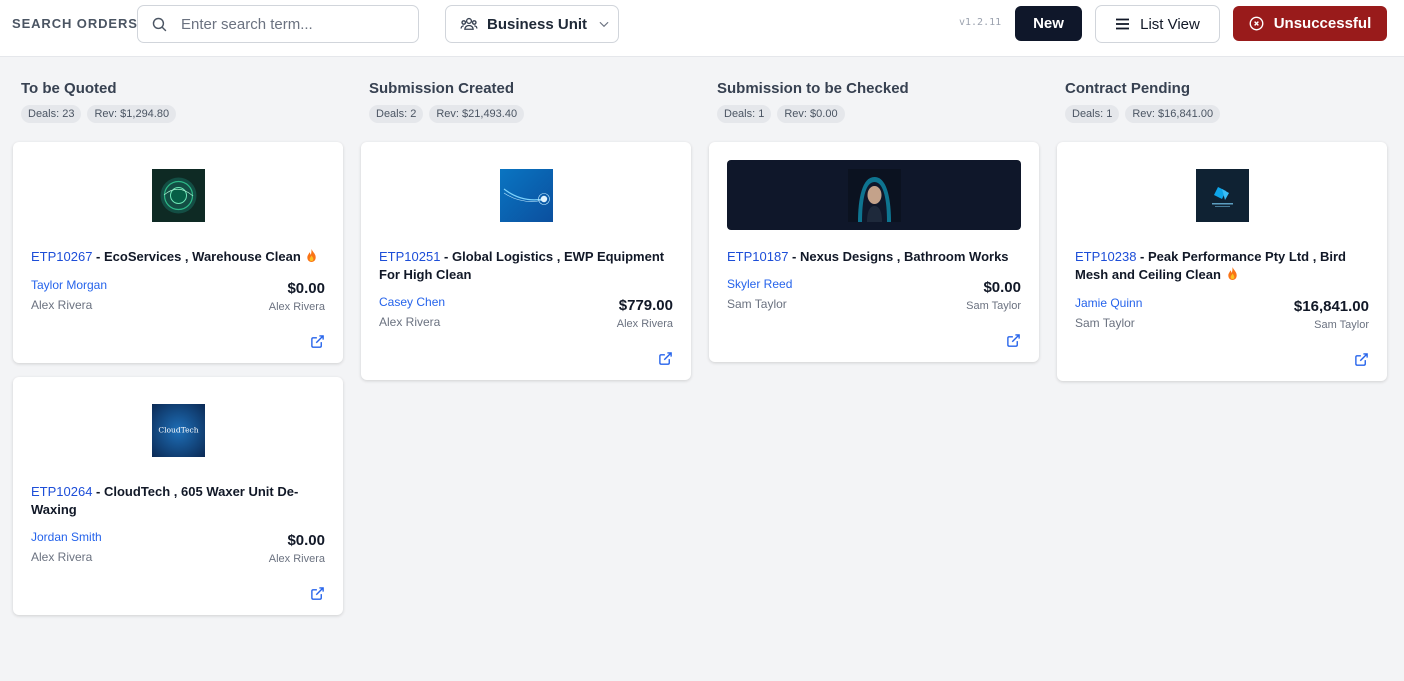 The height and width of the screenshot is (681, 1404). What do you see at coordinates (1173, 114) in the screenshot?
I see `revenue-badge: Rev: $16,841.00` at bounding box center [1173, 114].